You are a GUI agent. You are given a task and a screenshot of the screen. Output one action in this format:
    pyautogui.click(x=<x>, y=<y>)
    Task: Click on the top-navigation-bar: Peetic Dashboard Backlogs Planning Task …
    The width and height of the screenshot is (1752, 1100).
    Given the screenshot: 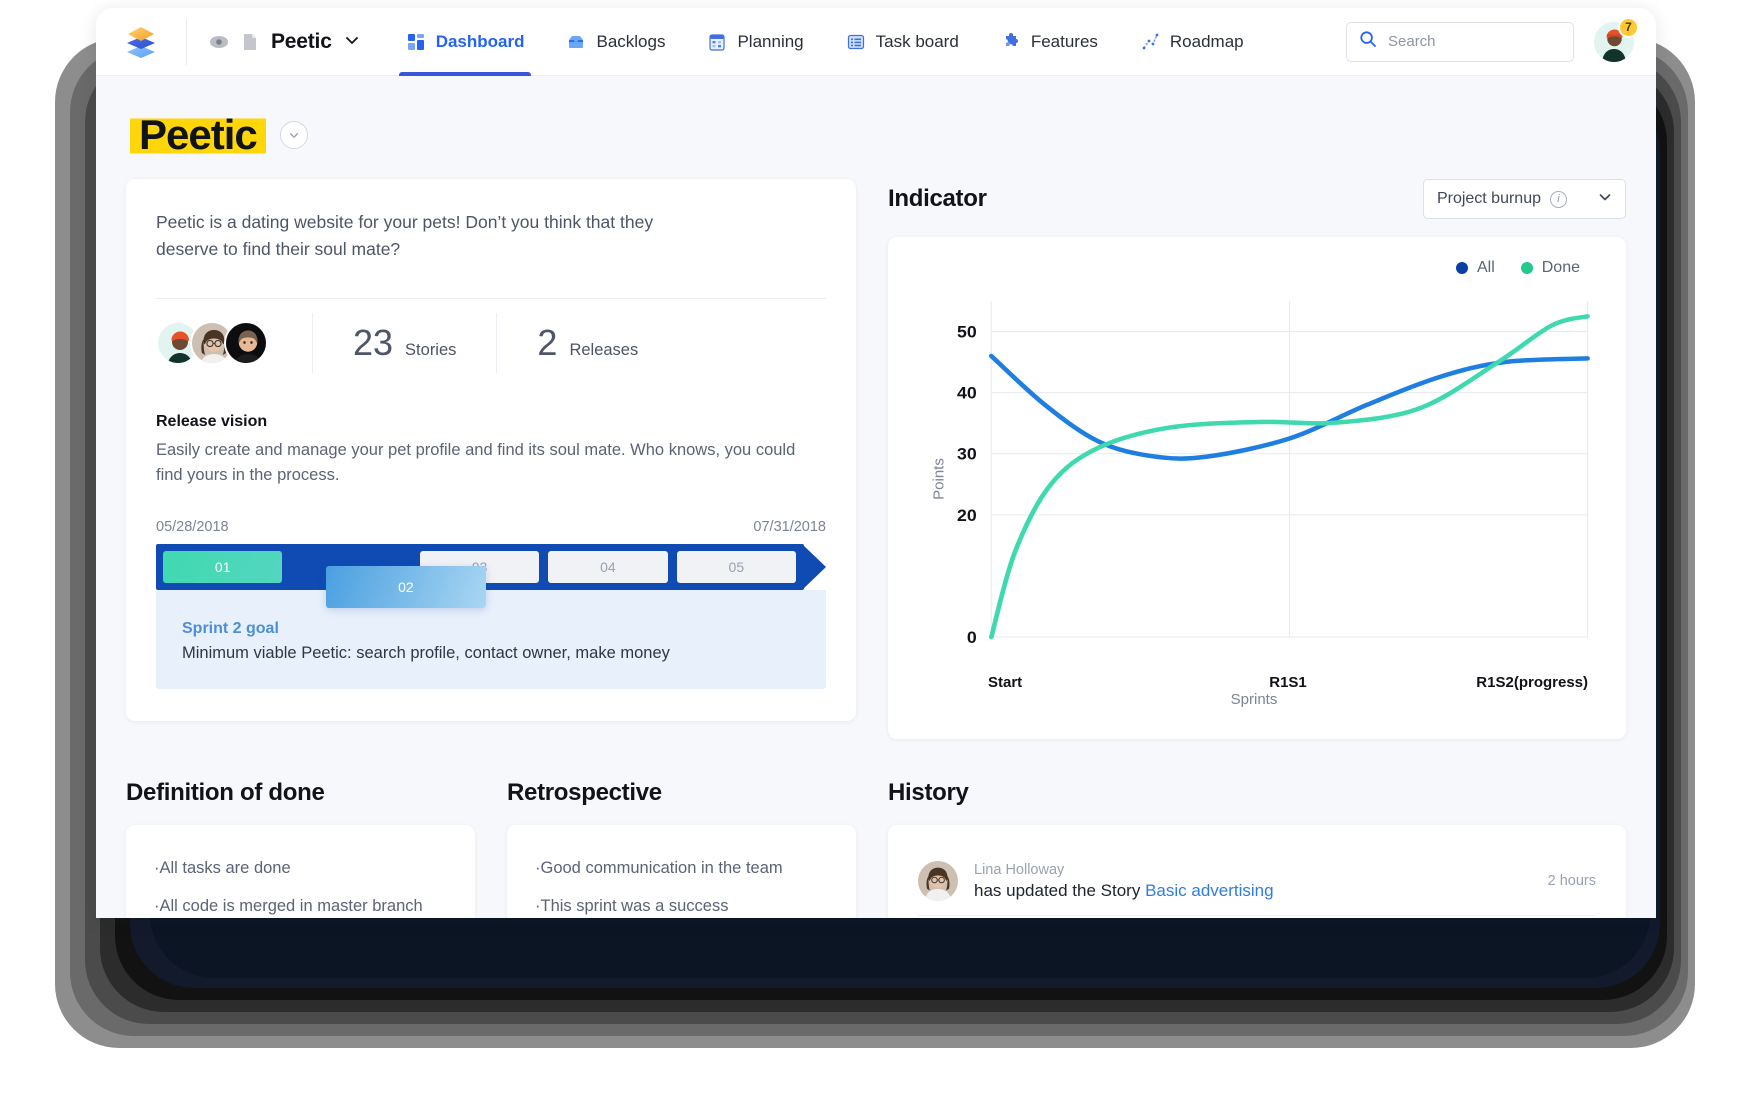 What is the action you would take?
    pyautogui.click(x=876, y=42)
    